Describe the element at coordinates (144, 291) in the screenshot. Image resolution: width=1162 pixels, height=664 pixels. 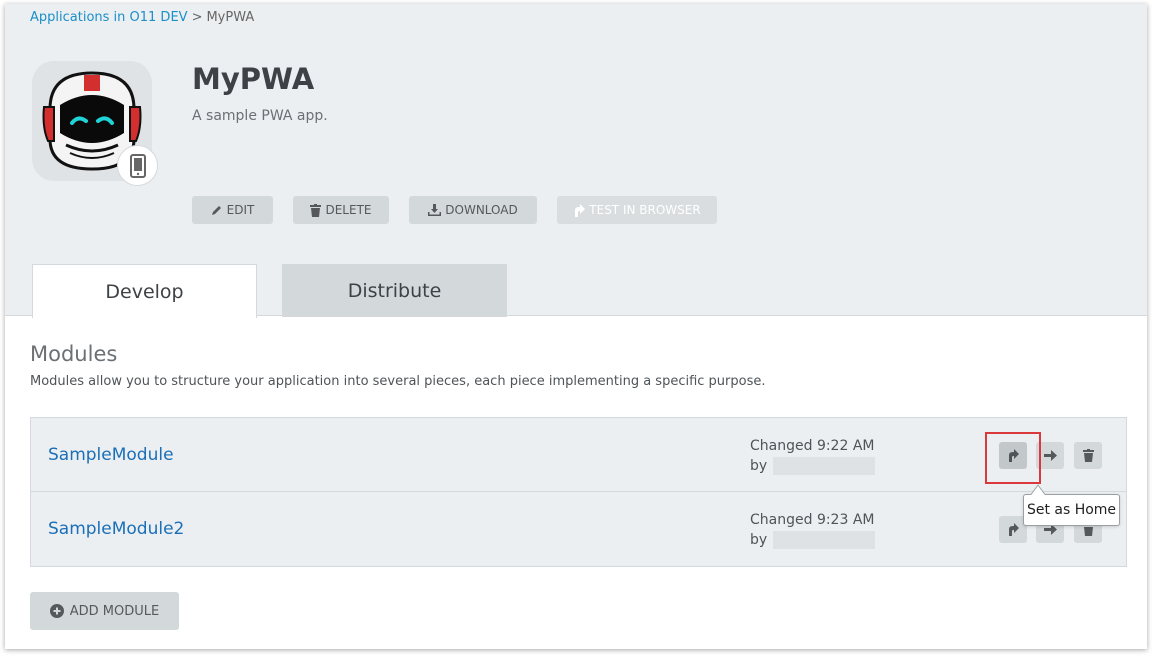
I see `tab-develop: Develop` at that location.